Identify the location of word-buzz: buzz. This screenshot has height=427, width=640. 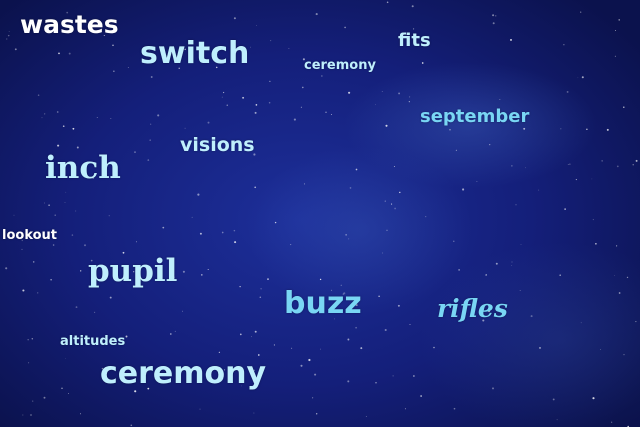
(323, 303).